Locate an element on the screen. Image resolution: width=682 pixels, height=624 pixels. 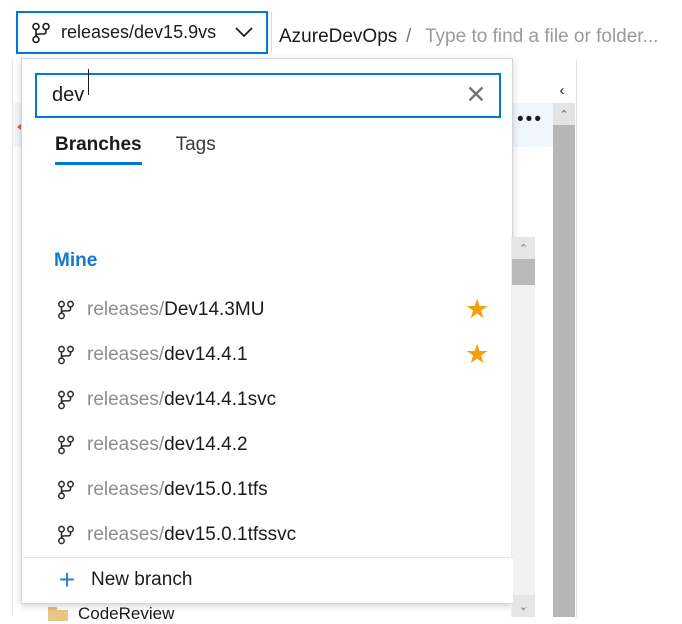
branch-name: releases/dev15.0.1tfs is located at coordinates (177, 490).